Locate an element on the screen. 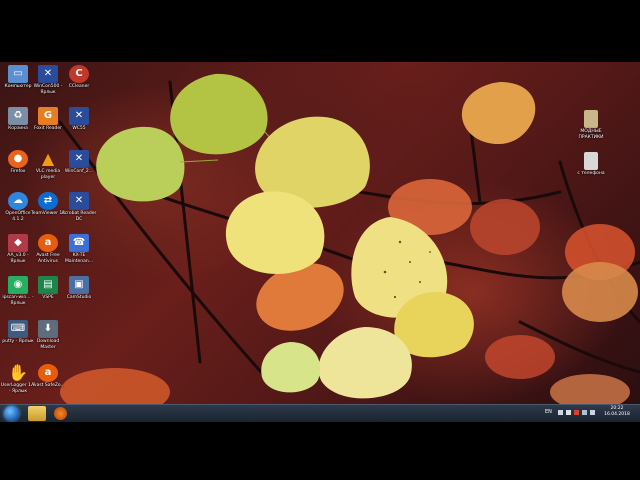  desktop-icon-camstudio: ▣ CamStudio is located at coordinates (79, 288).